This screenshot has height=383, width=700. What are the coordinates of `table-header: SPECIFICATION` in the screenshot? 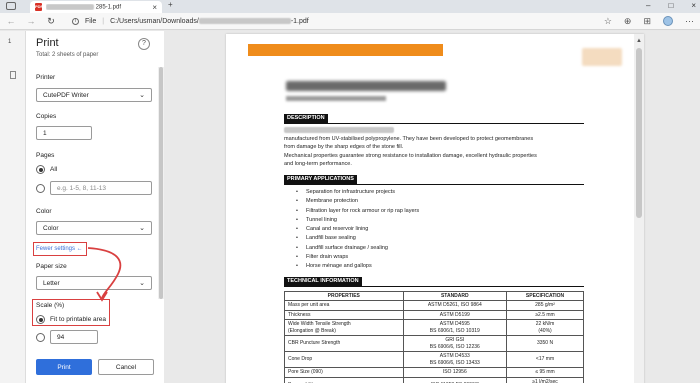 It's located at (545, 296).